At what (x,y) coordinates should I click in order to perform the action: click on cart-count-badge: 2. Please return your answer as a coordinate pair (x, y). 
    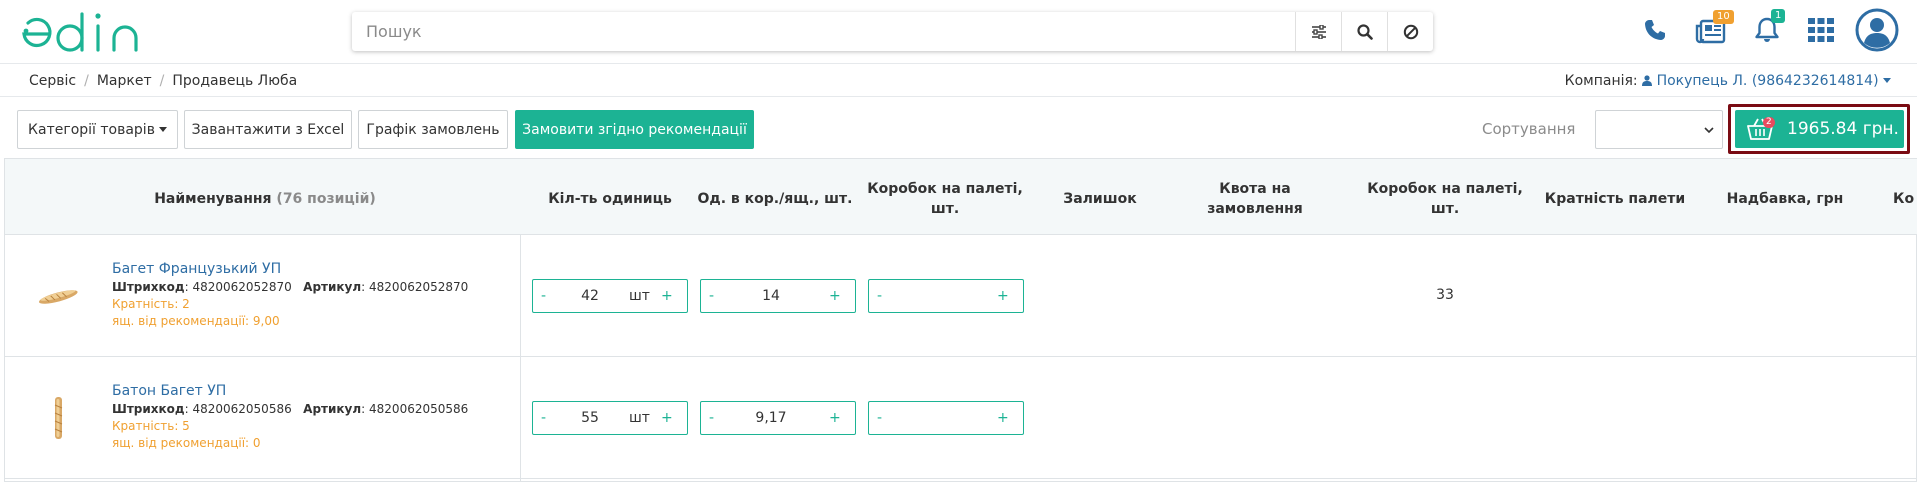
    Looking at the image, I should click on (1769, 122).